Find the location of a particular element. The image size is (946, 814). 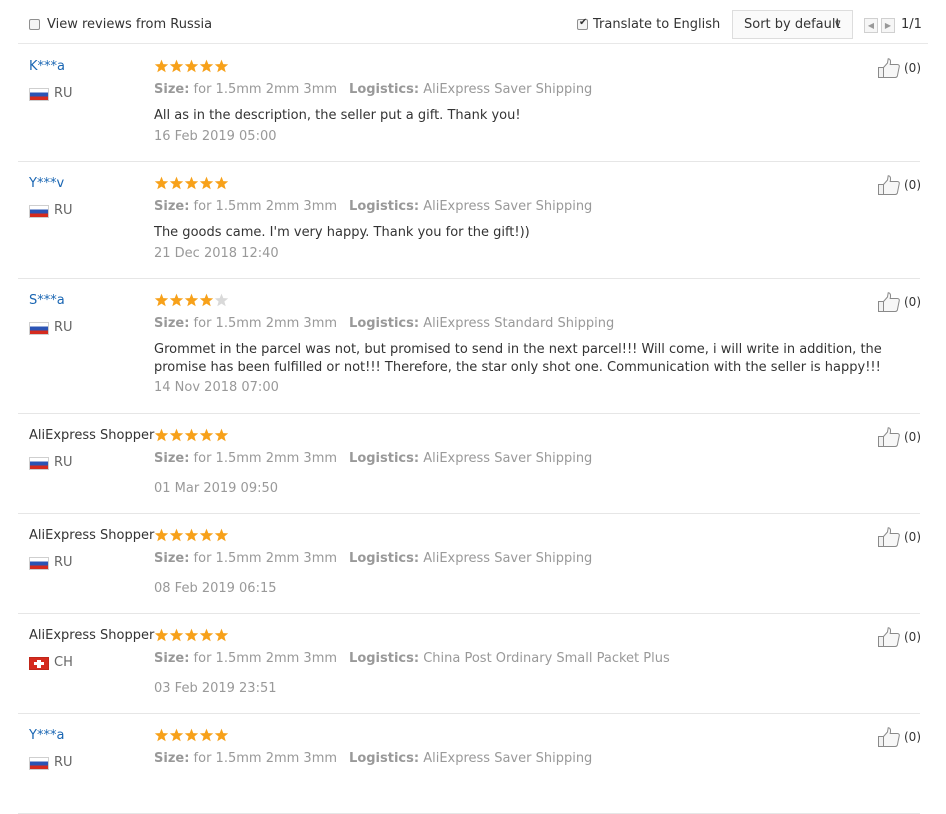

reviewer-name: Y***v is located at coordinates (46, 184).